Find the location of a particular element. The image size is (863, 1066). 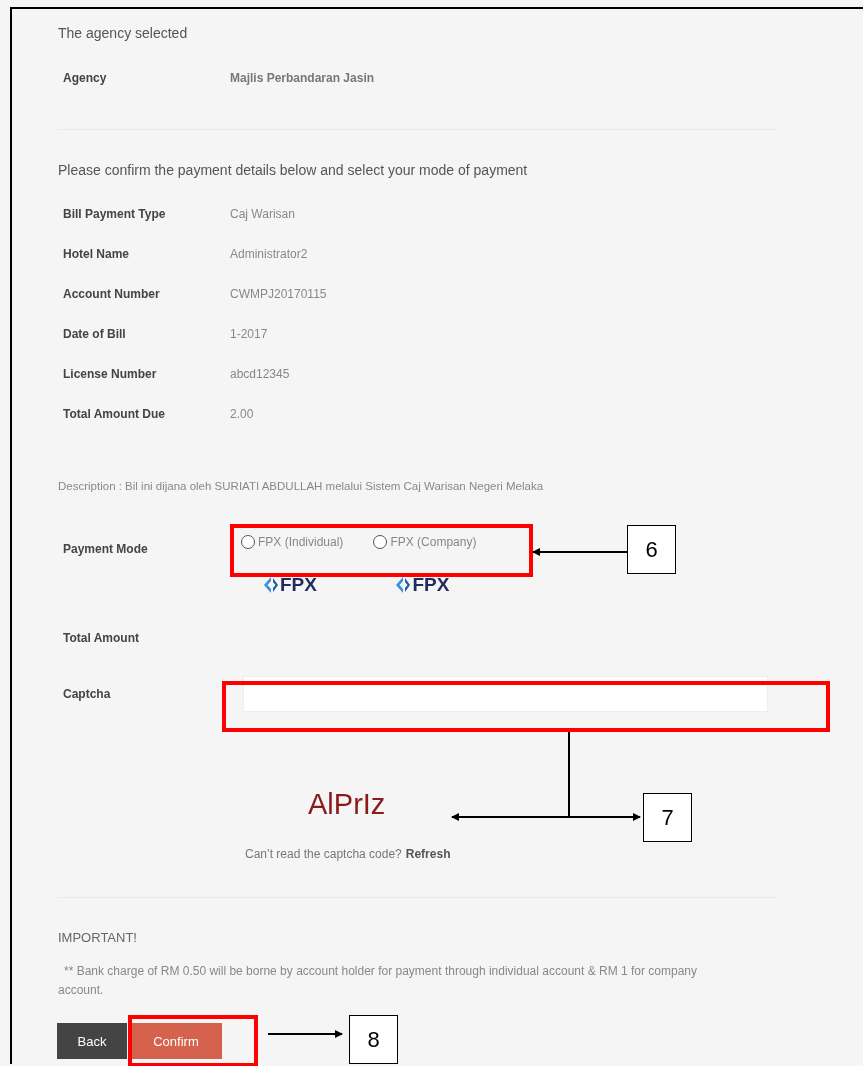

field-value: 2.00 is located at coordinates (242, 414).